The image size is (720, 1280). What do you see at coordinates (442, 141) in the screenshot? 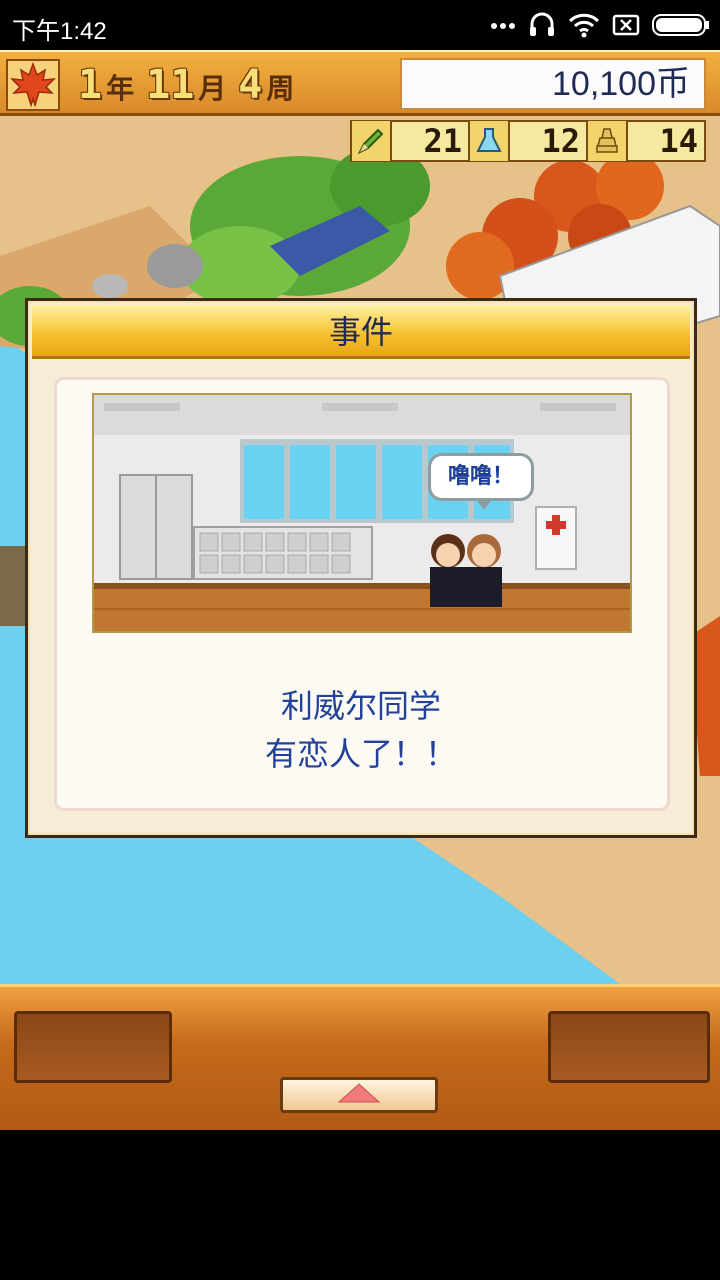
I see `stat-study-value: 21` at bounding box center [442, 141].